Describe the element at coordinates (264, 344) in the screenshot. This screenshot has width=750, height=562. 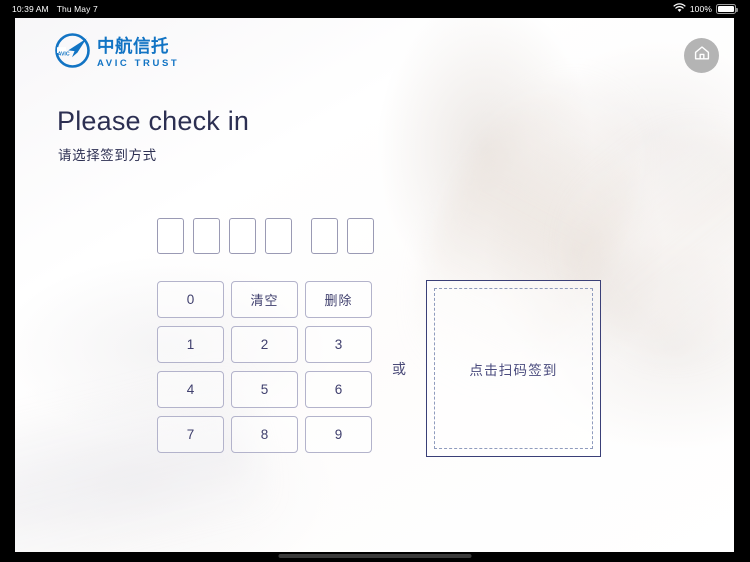
I see `key-2: 2` at that location.